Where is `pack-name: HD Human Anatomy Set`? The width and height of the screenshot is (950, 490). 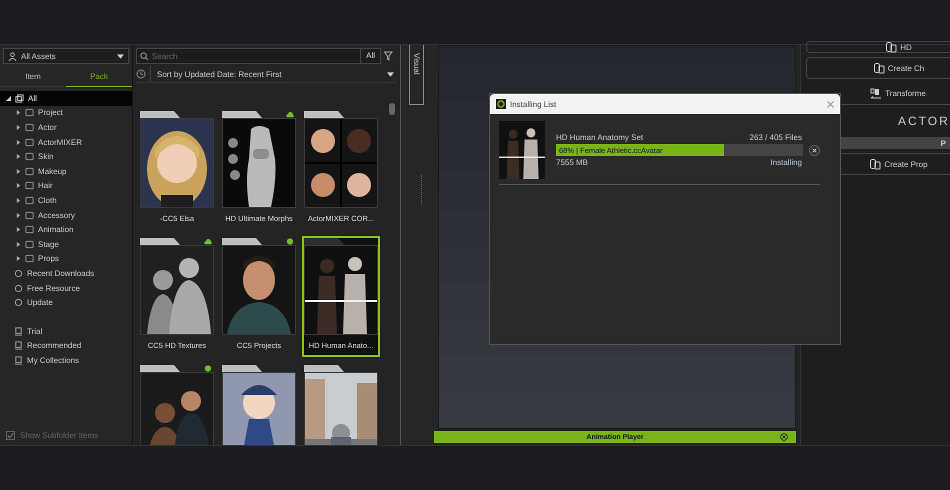 pack-name: HD Human Anatomy Set is located at coordinates (600, 137).